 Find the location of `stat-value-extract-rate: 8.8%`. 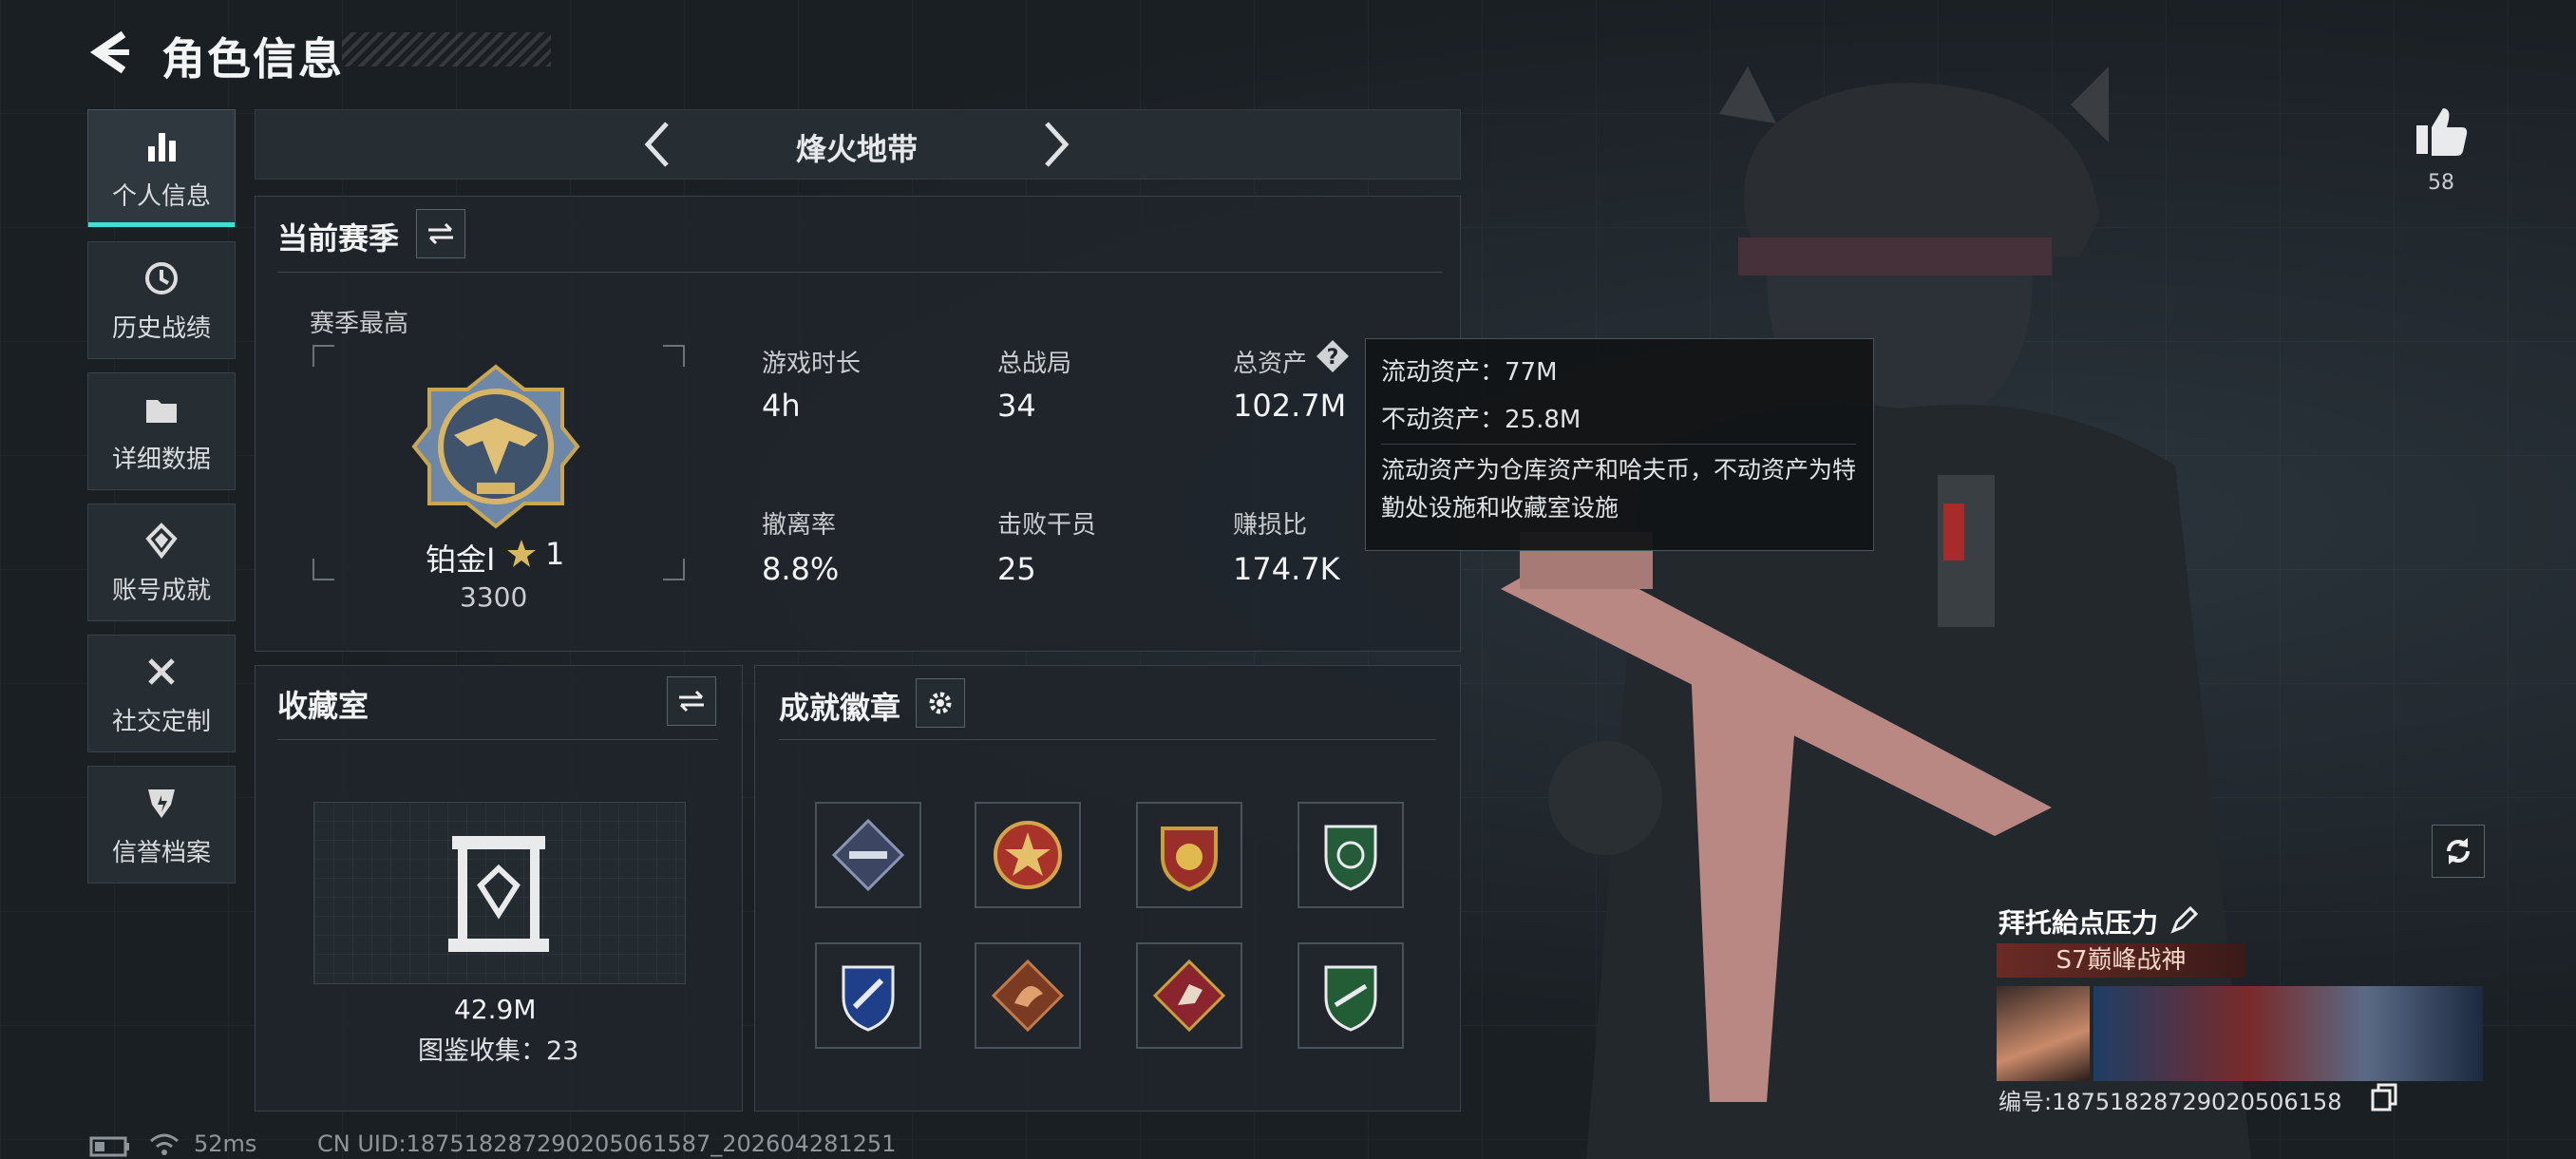

stat-value-extract-rate: 8.8% is located at coordinates (801, 569).